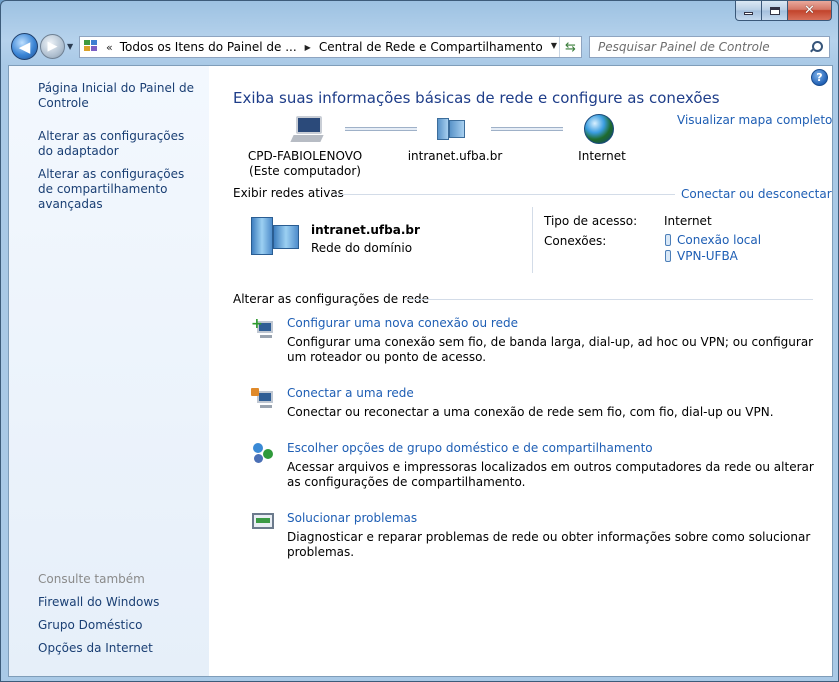 The height and width of the screenshot is (682, 839). I want to click on homegroup-icon, so click(264, 453).